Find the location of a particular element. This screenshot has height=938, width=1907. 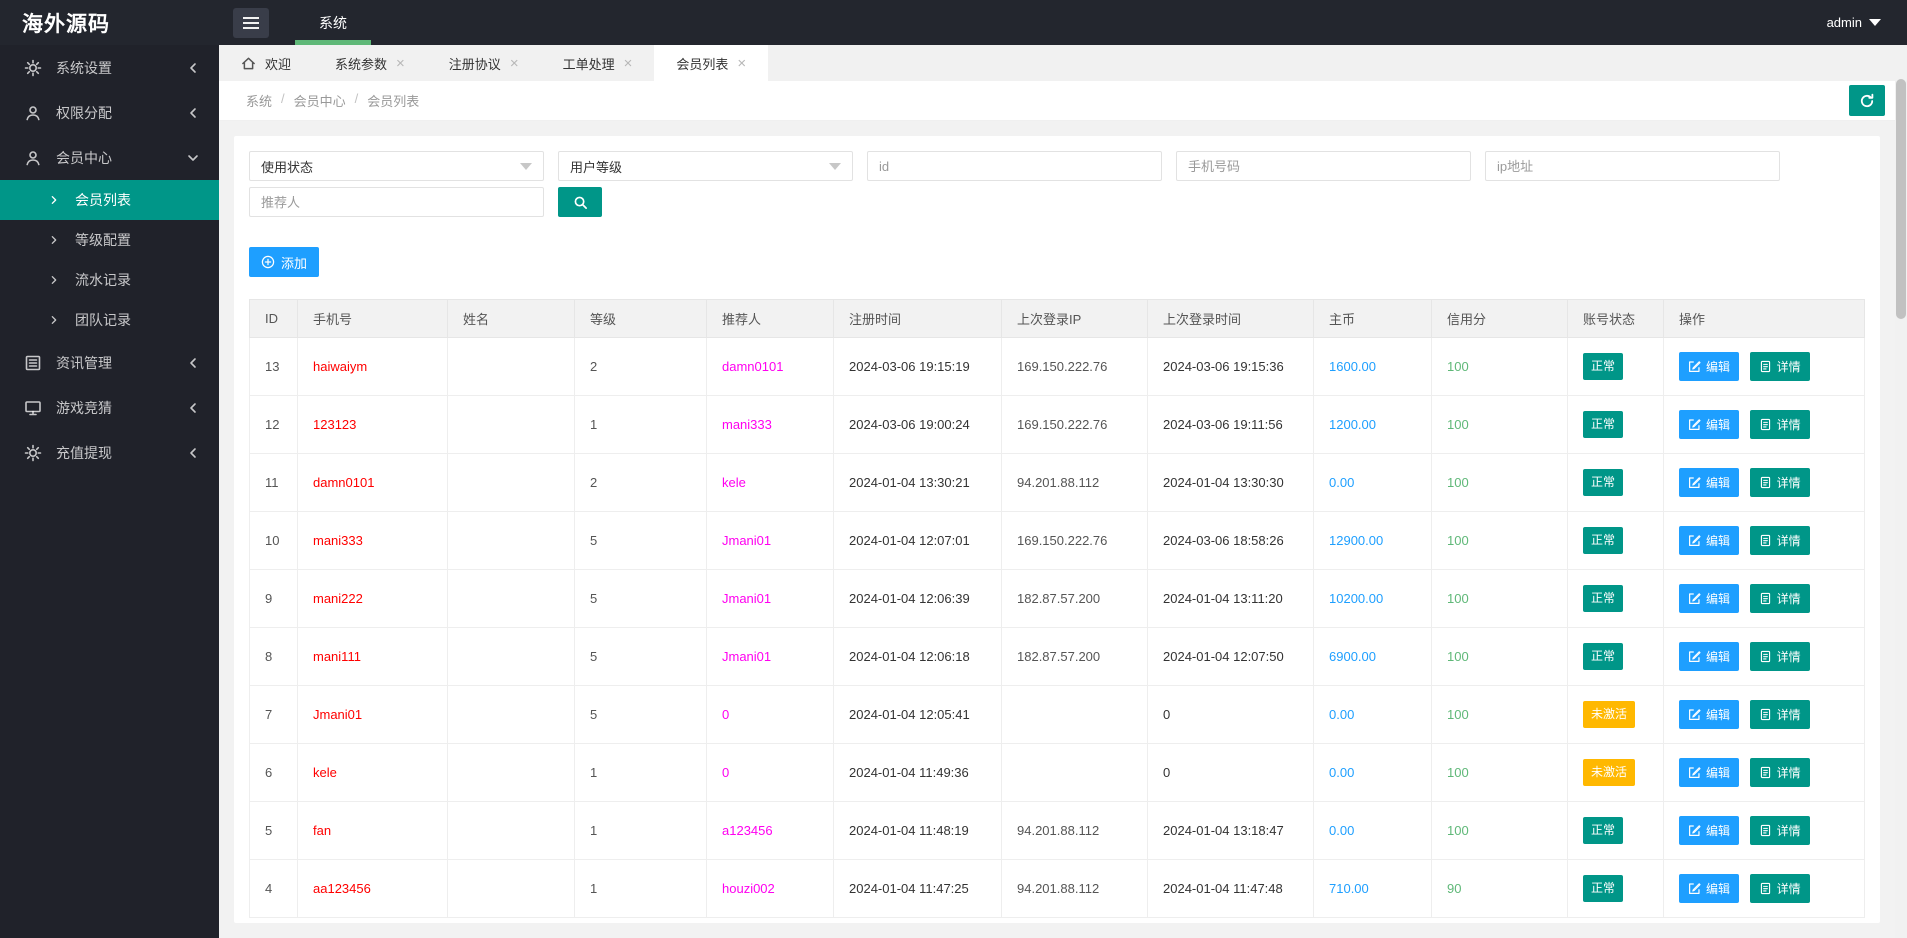

breadcrumb-item: 会员中心 is located at coordinates (320, 100).